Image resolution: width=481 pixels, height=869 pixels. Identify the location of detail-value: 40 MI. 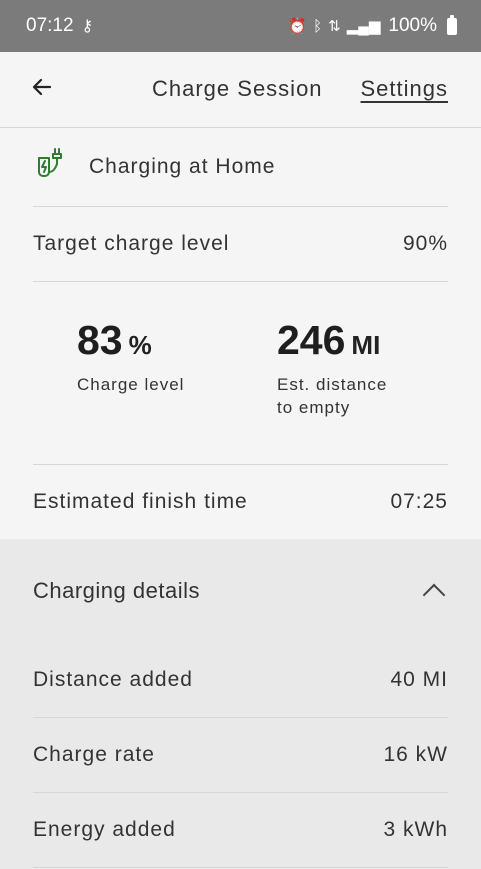
(419, 679).